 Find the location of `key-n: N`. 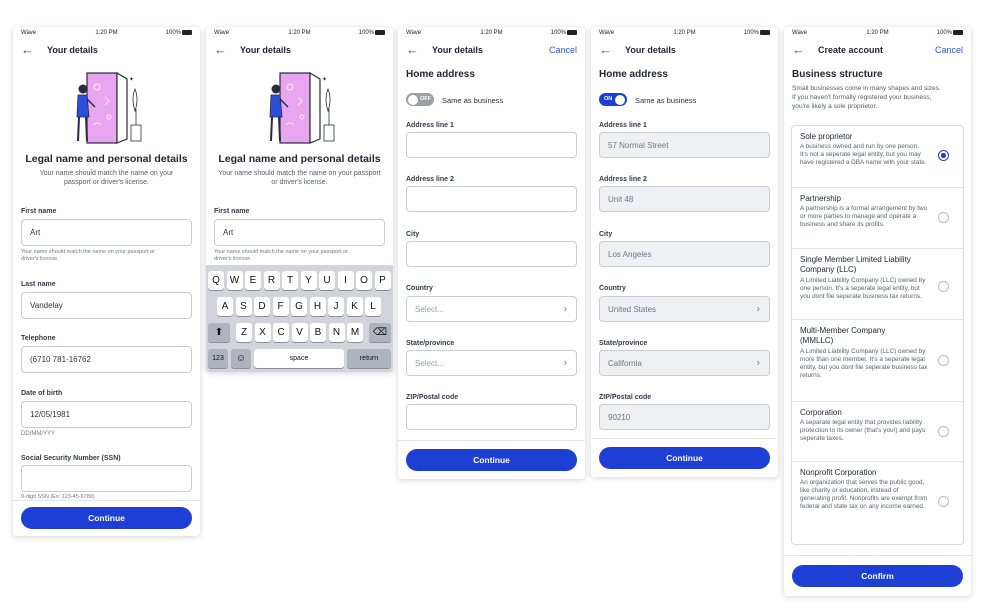

key-n: N is located at coordinates (336, 332).